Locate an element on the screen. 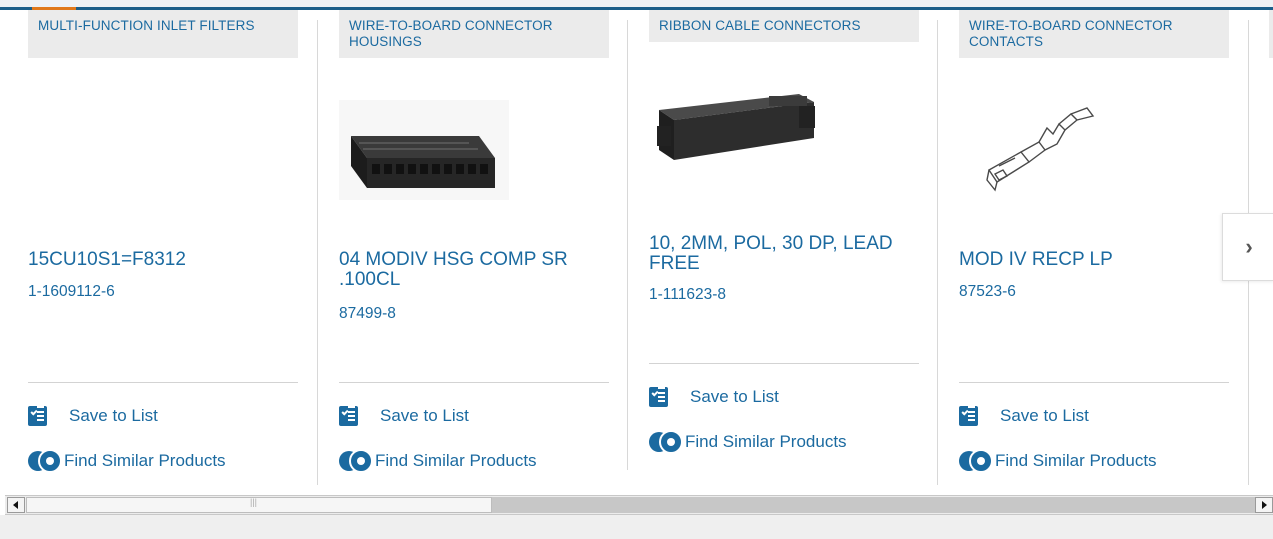 This screenshot has height=539, width=1273. category-label: RIBBON CABLE CONNECTORS is located at coordinates (784, 26).